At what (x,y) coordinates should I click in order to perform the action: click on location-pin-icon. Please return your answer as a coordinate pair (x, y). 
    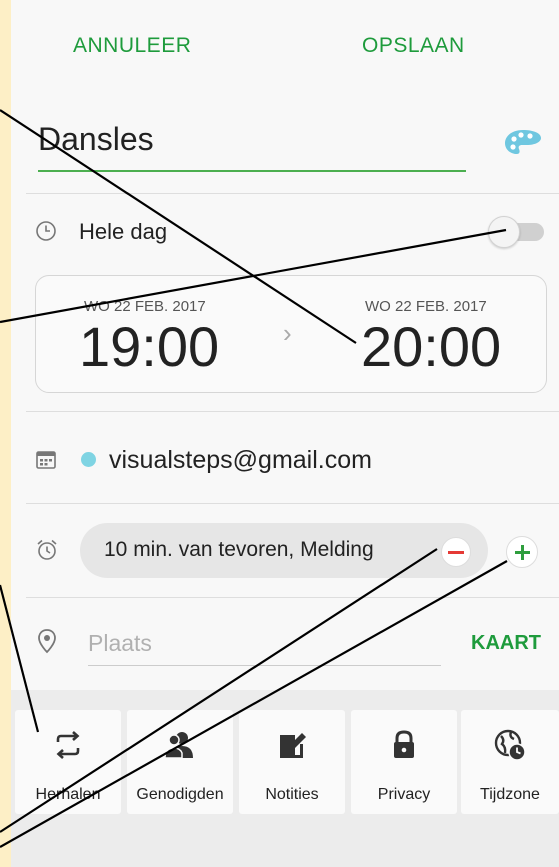
    Looking at the image, I should click on (47, 641).